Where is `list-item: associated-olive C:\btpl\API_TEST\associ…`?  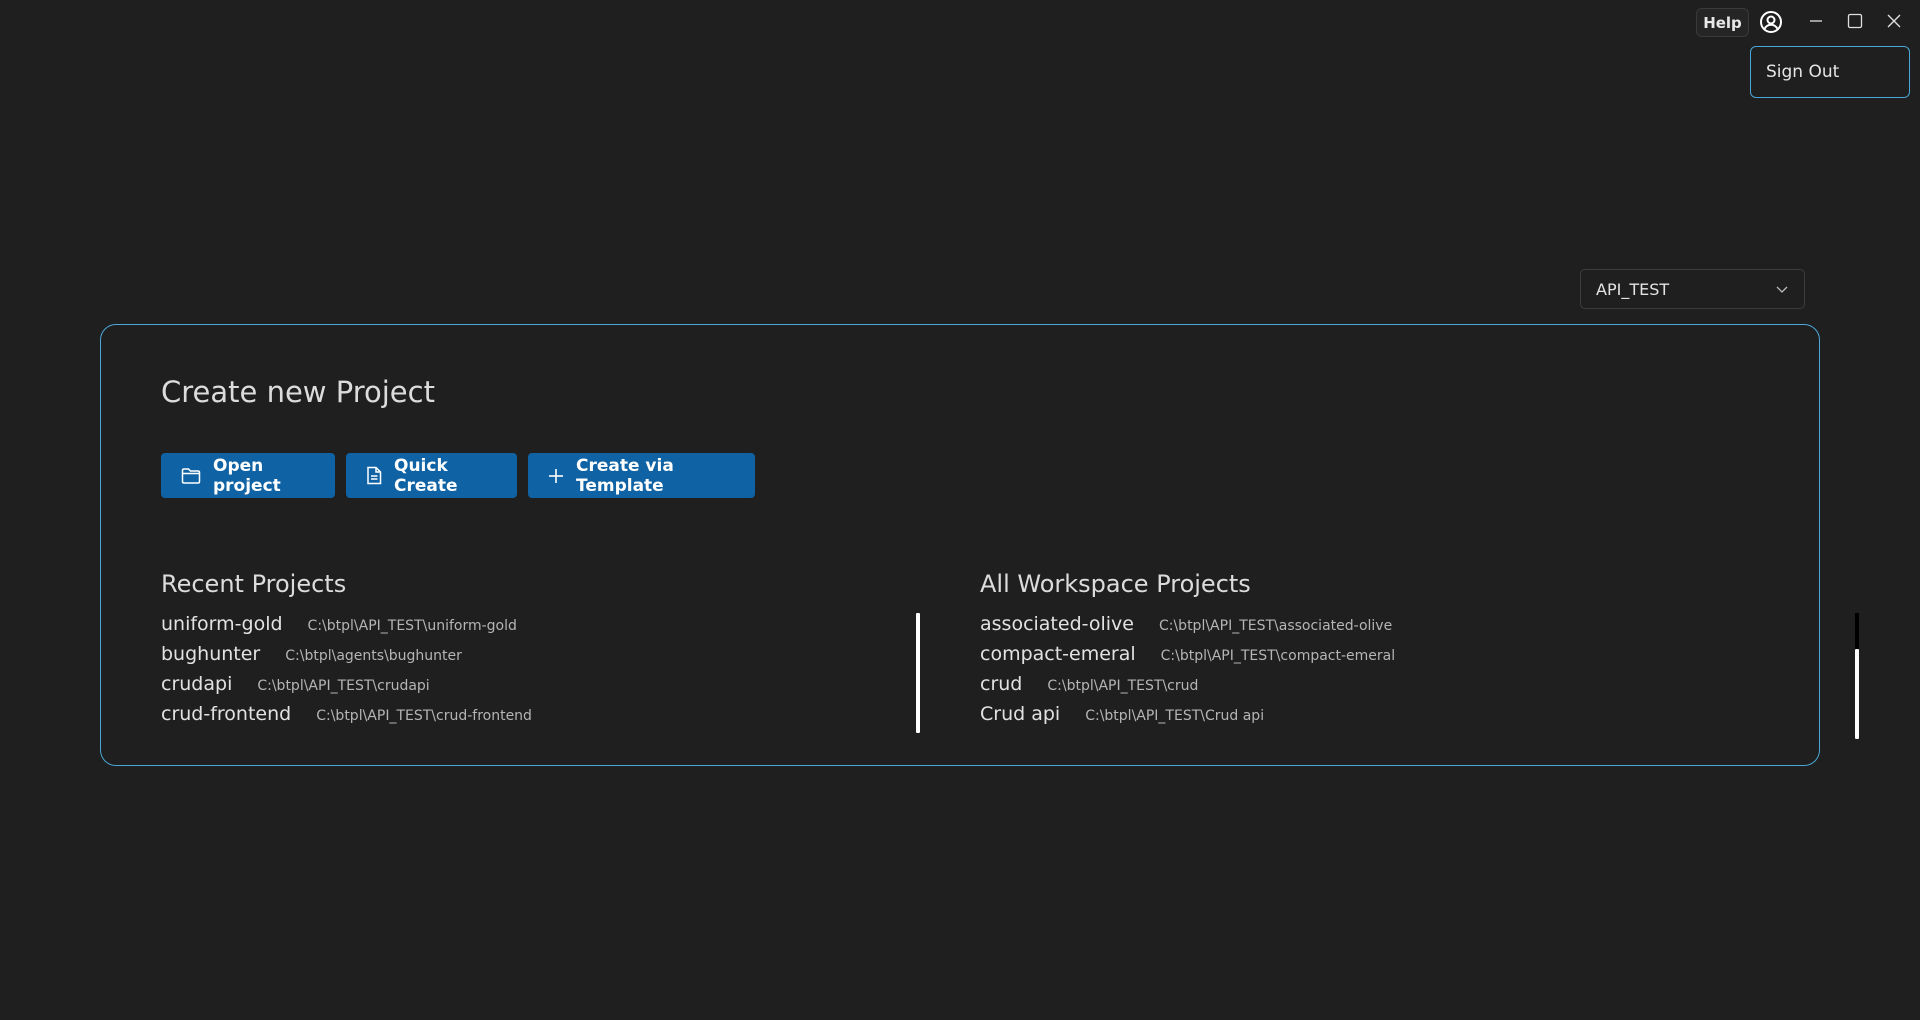 list-item: associated-olive C:\btpl\API_TEST\associ… is located at coordinates (1370, 628).